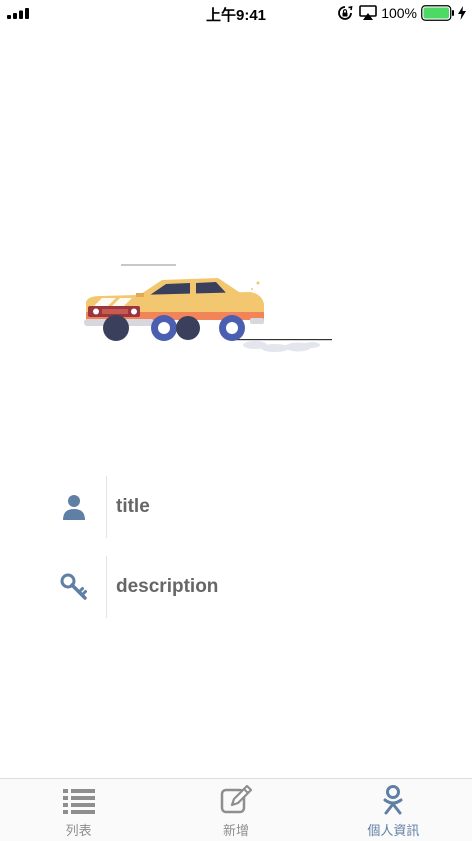 The width and height of the screenshot is (472, 841). What do you see at coordinates (266, 587) in the screenshot?
I see `description-input` at bounding box center [266, 587].